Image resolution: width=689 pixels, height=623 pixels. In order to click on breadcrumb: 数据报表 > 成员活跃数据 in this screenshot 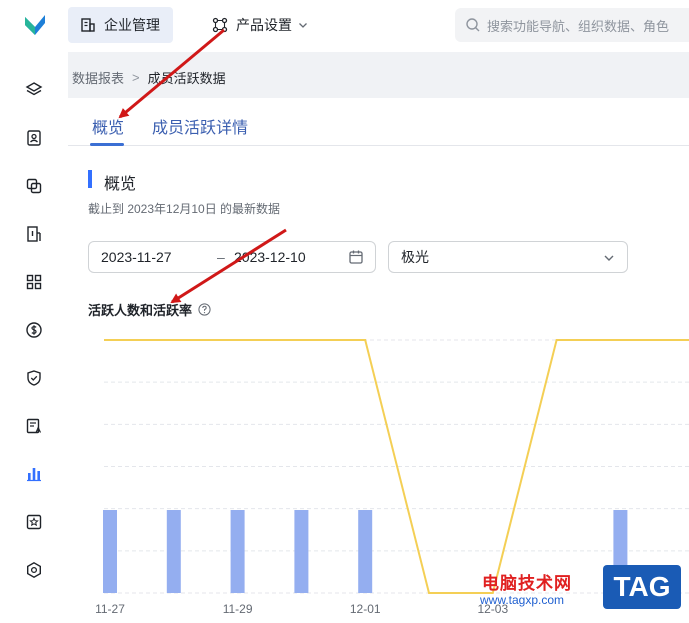, I will do `click(149, 77)`.